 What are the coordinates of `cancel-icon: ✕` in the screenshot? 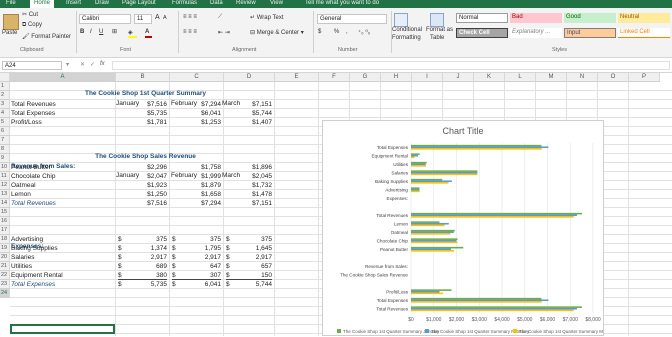 It's located at (82, 64).